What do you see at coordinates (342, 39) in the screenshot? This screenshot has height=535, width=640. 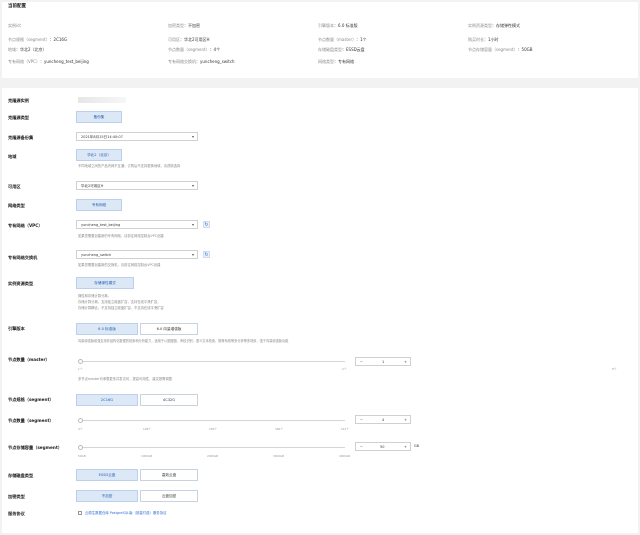 I see `summary-row-master-count: 节点数量（master）：1个` at bounding box center [342, 39].